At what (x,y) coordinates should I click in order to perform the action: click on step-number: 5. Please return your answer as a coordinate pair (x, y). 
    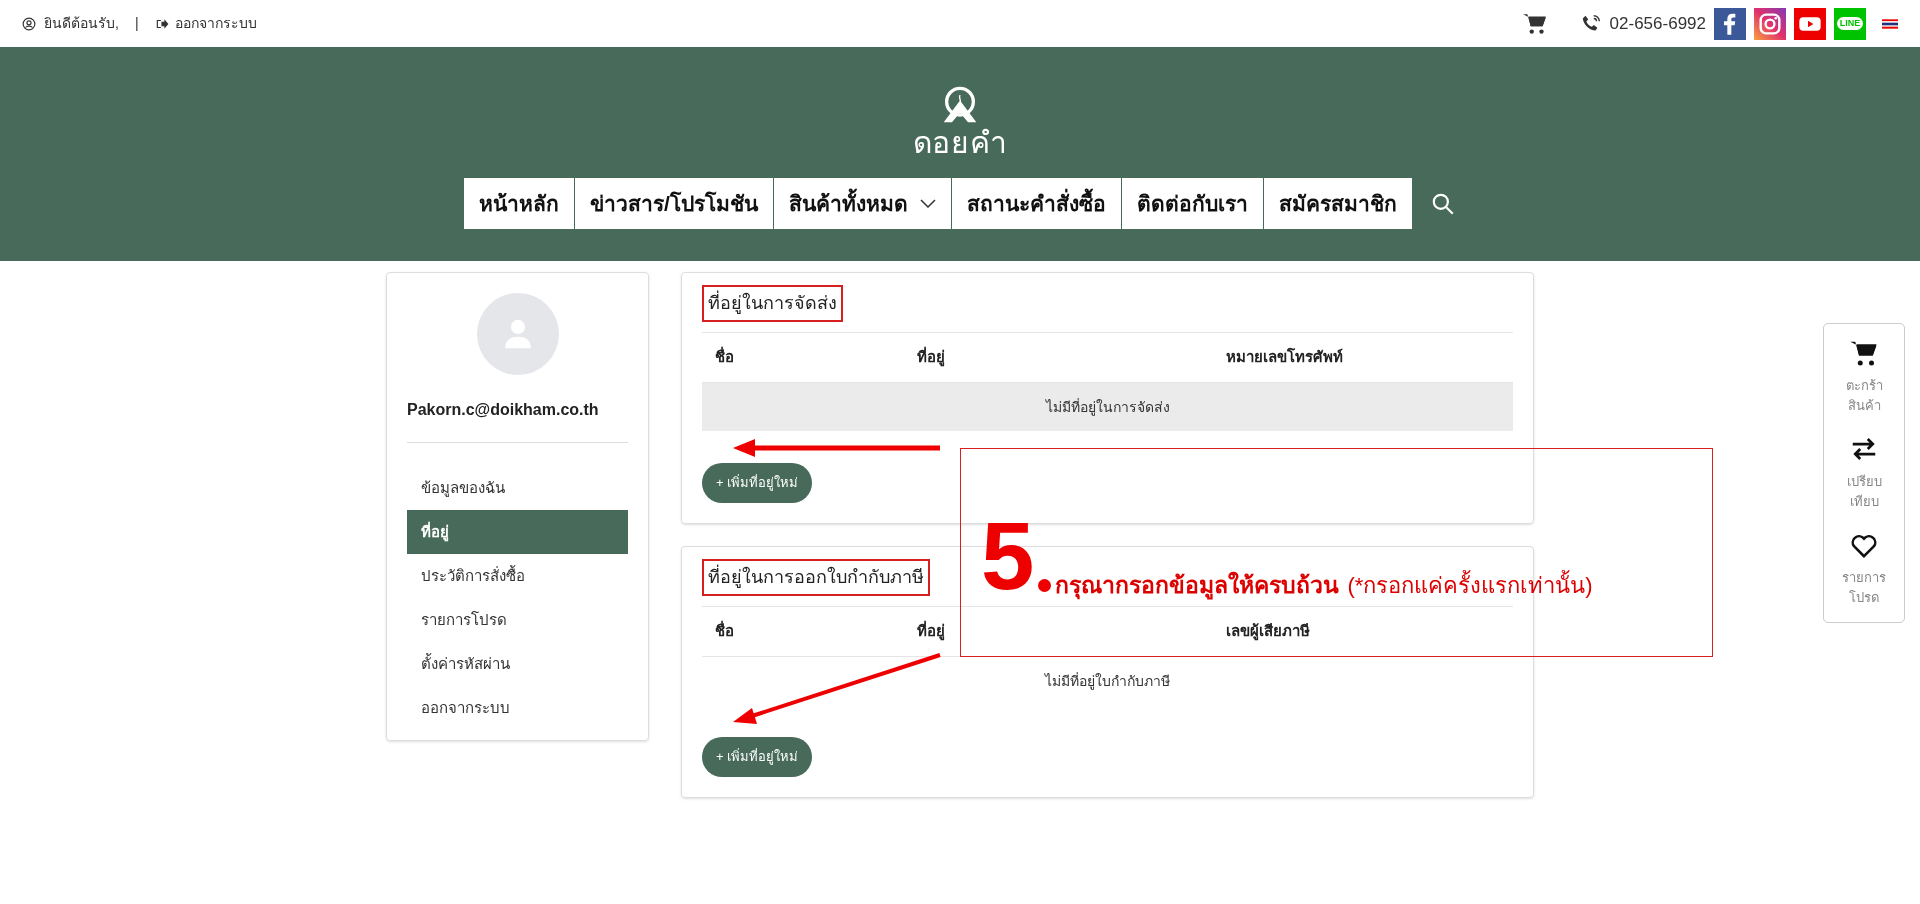
    Looking at the image, I should click on (1008, 556).